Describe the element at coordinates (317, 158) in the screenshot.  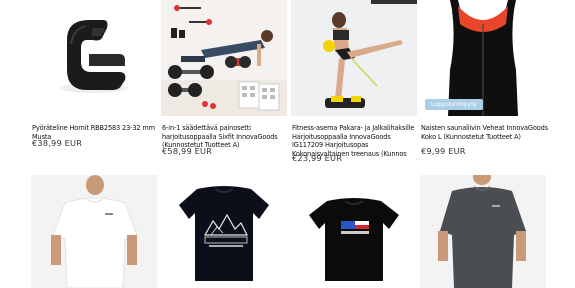
I see `product-price: €23,99 EUR` at that location.